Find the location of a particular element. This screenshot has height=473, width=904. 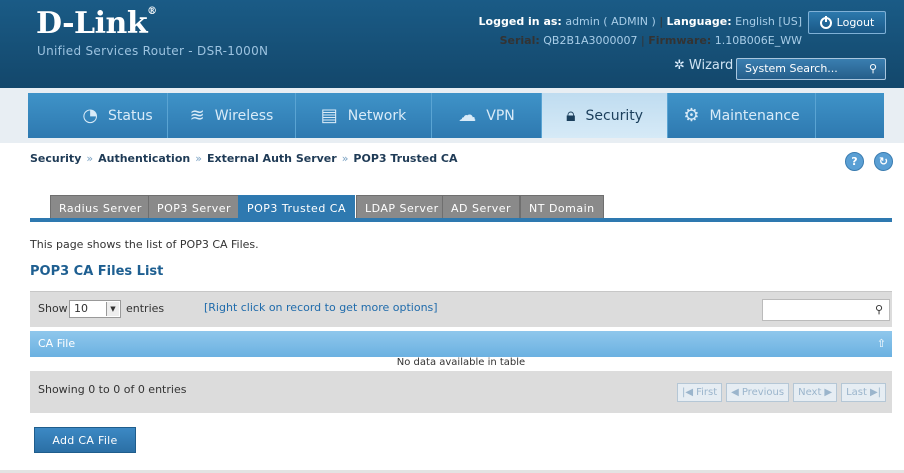

next-page-button: Next ▶ is located at coordinates (815, 392).